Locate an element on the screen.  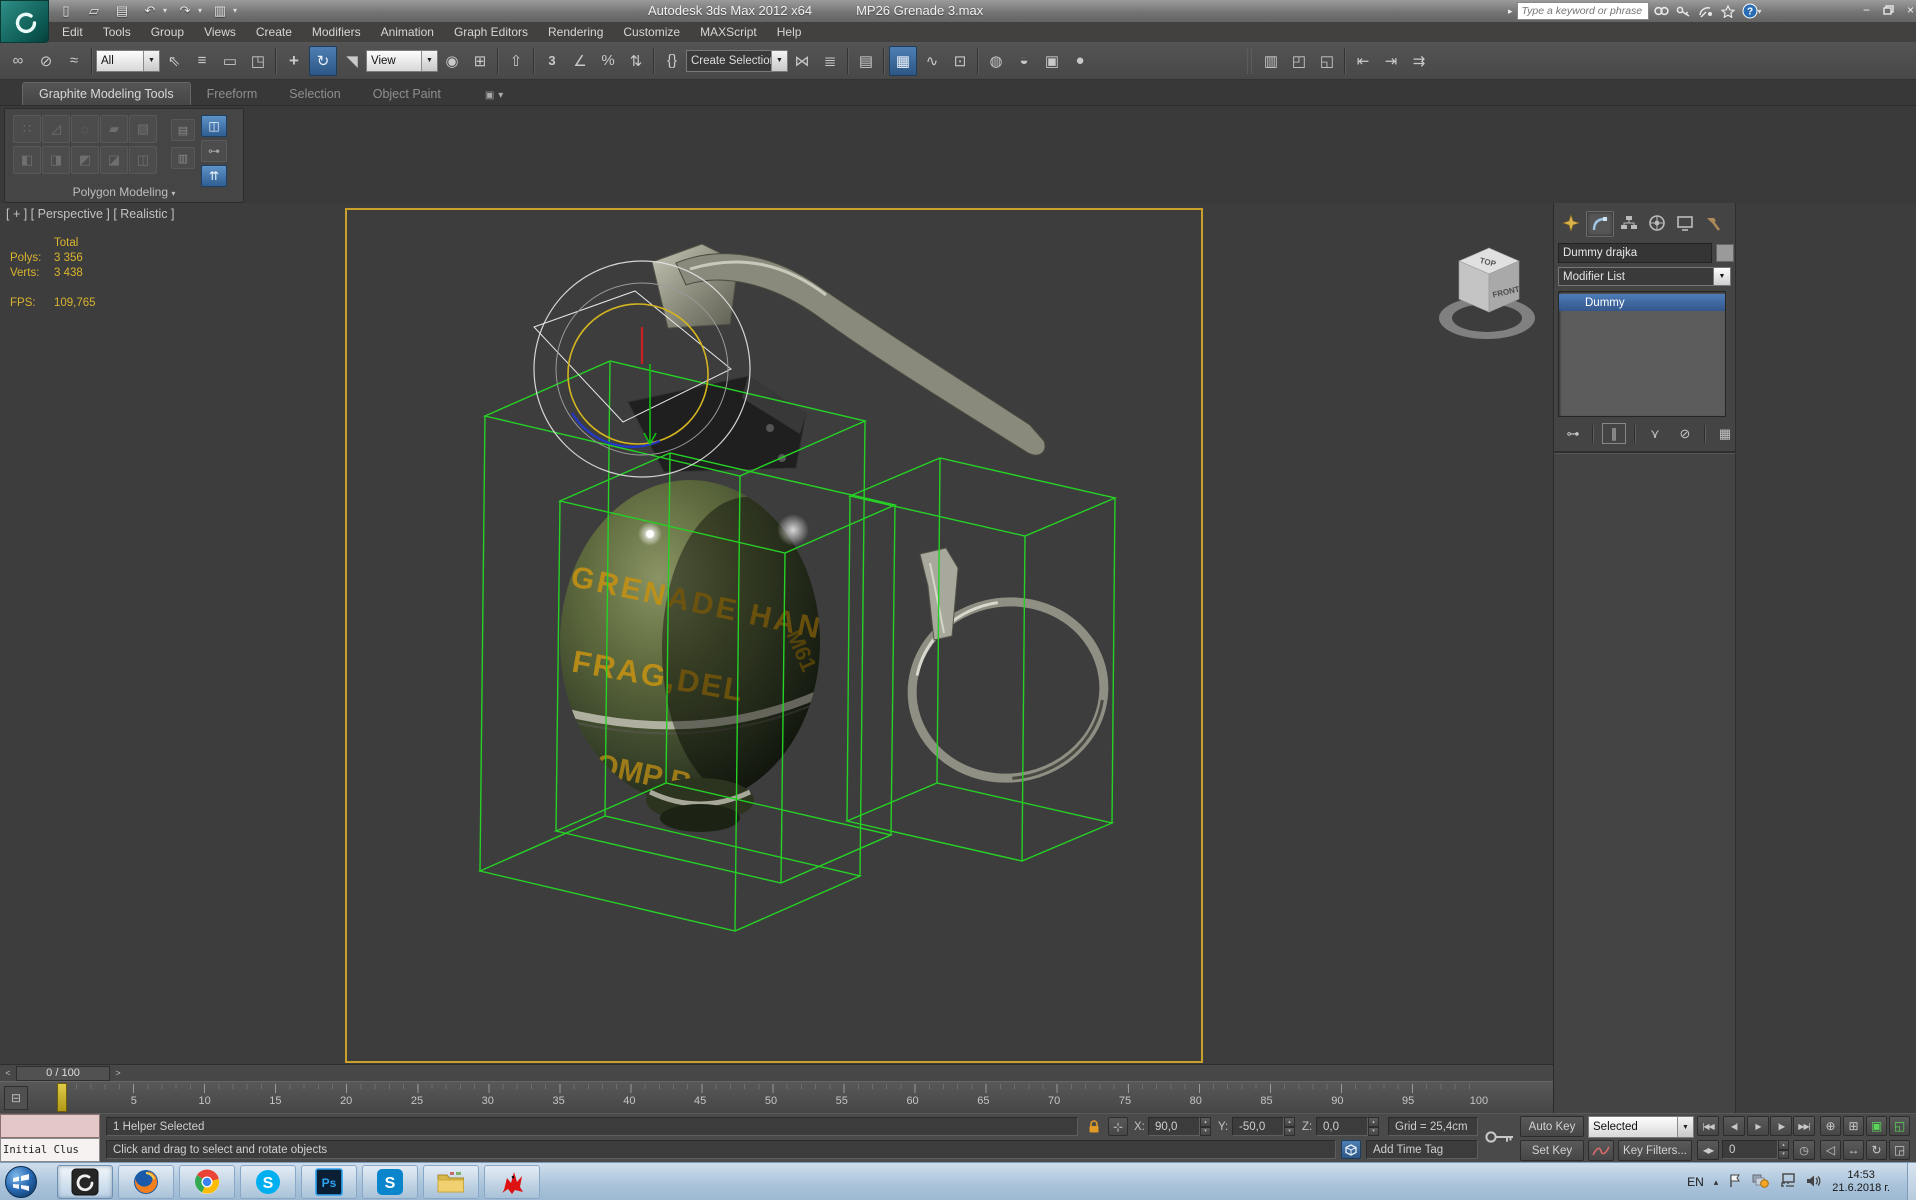
object-name-field: Dummy drajka is located at coordinates (1635, 253).